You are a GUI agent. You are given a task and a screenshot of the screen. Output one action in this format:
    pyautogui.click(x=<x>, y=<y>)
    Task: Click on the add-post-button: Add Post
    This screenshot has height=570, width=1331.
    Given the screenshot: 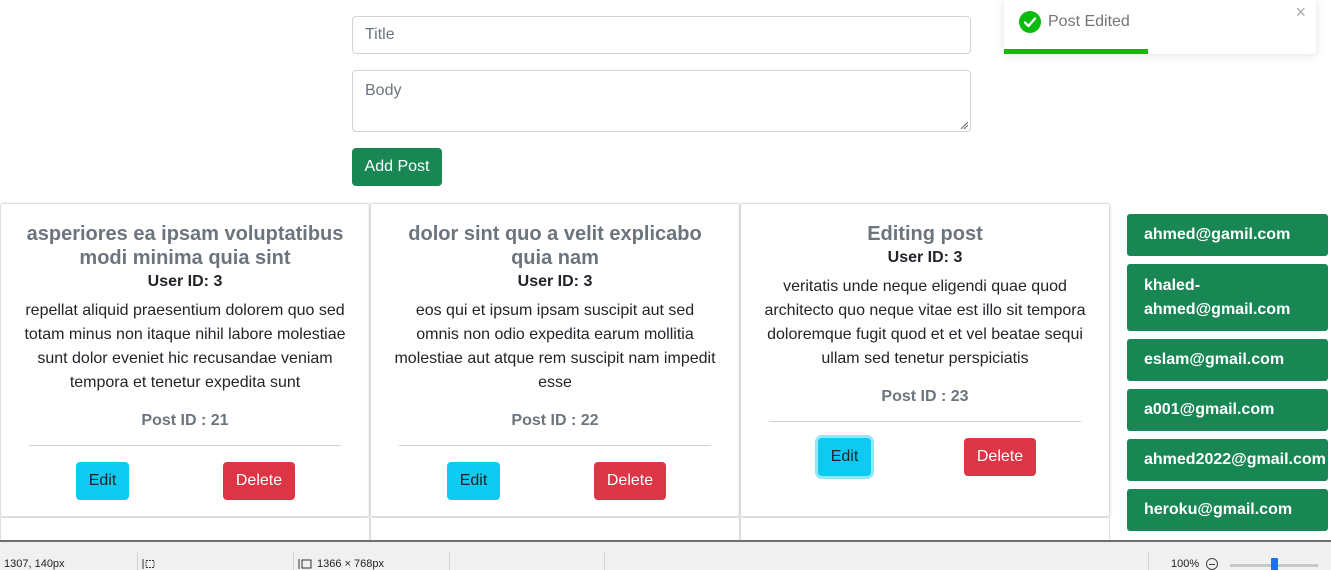 What is the action you would take?
    pyautogui.click(x=397, y=167)
    